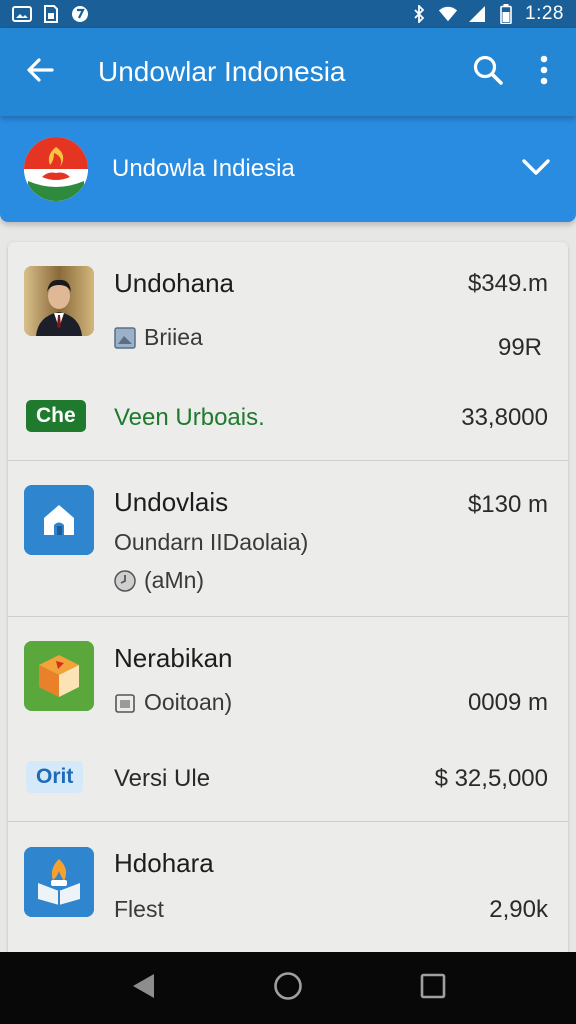 The height and width of the screenshot is (1024, 576). I want to click on sim-icon, so click(51, 14).